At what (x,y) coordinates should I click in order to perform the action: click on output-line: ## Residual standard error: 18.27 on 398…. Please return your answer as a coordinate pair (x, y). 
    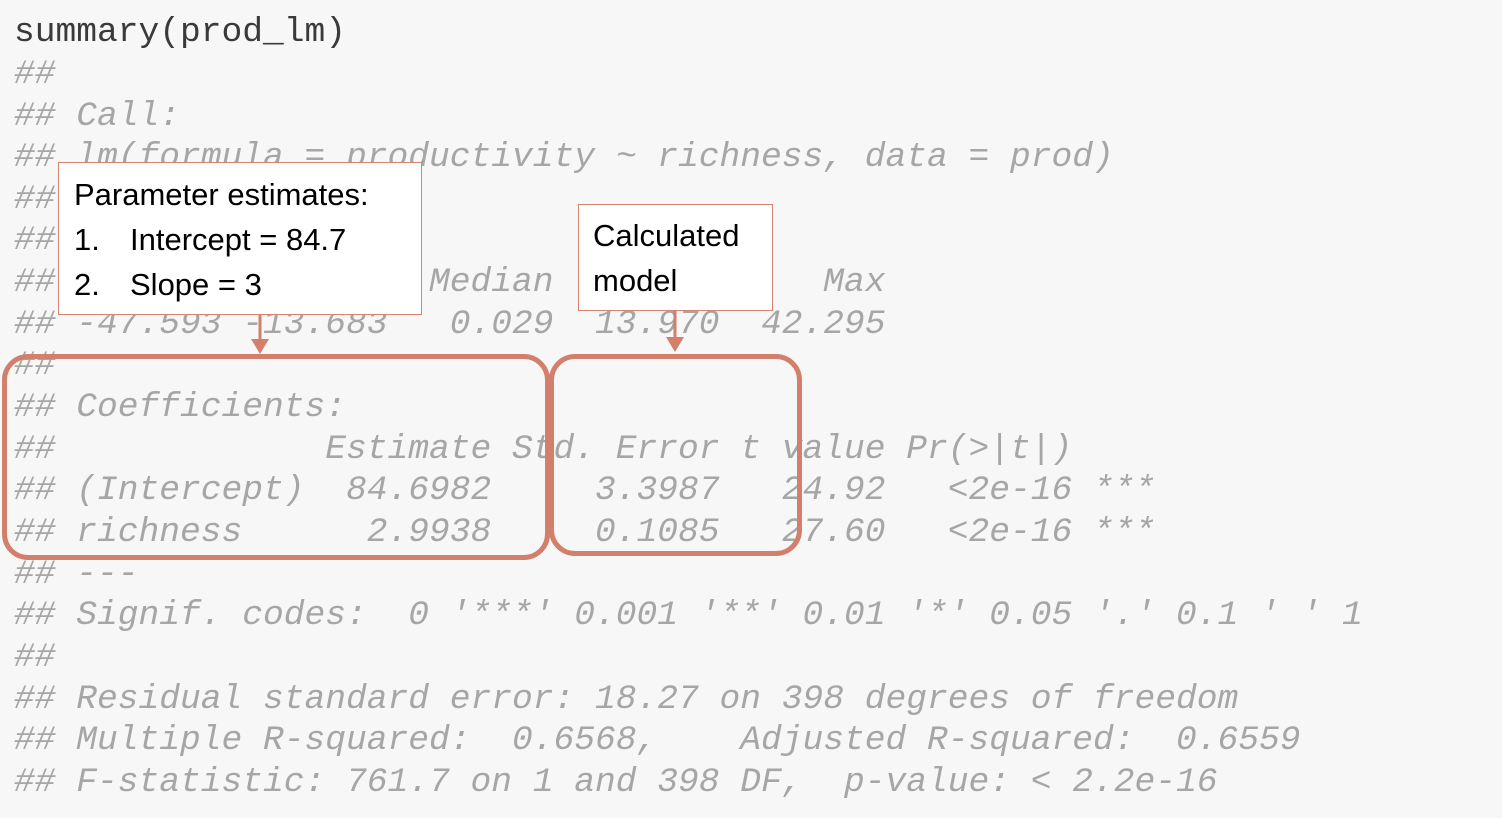
    Looking at the image, I should click on (626, 699).